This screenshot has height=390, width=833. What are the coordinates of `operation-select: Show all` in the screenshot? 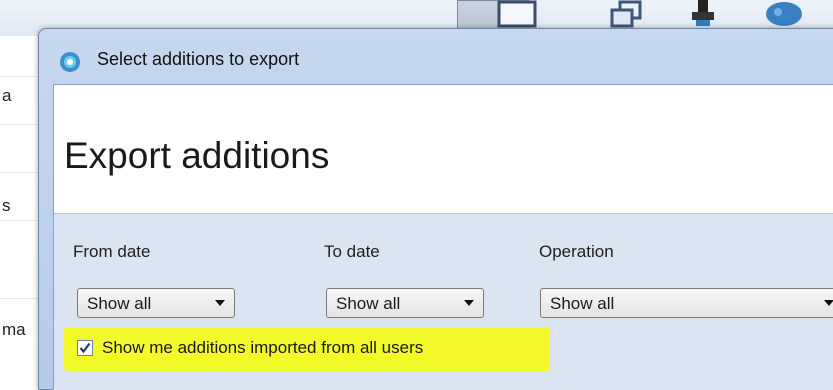 It's located at (686, 303).